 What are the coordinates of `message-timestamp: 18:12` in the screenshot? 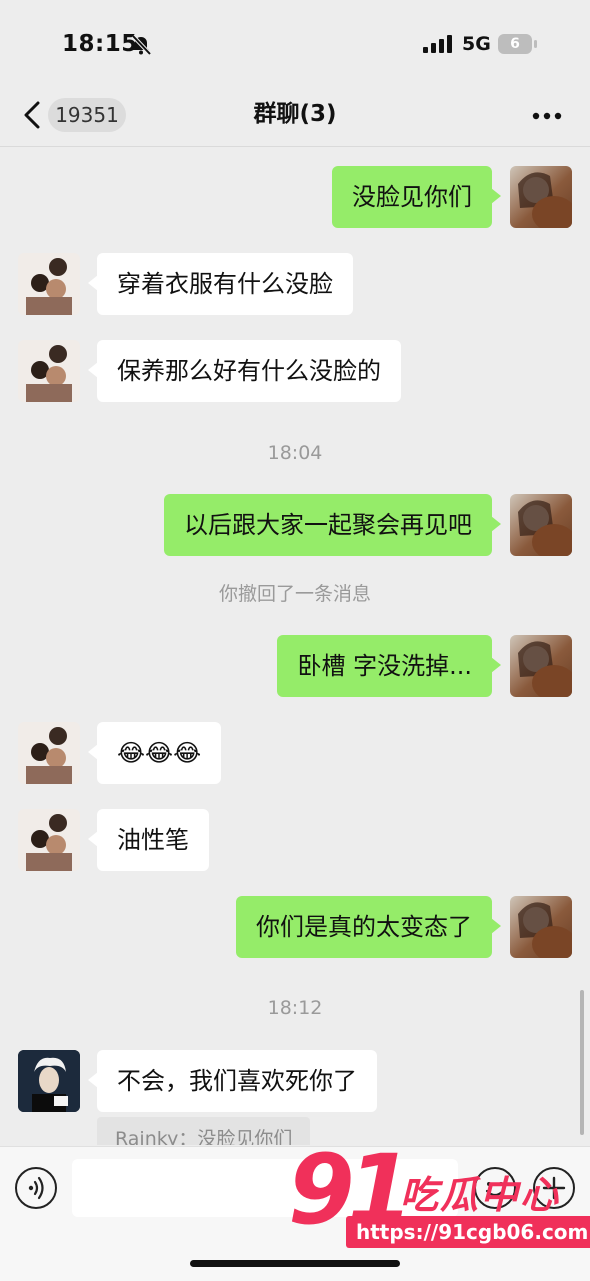 It's located at (295, 1008).